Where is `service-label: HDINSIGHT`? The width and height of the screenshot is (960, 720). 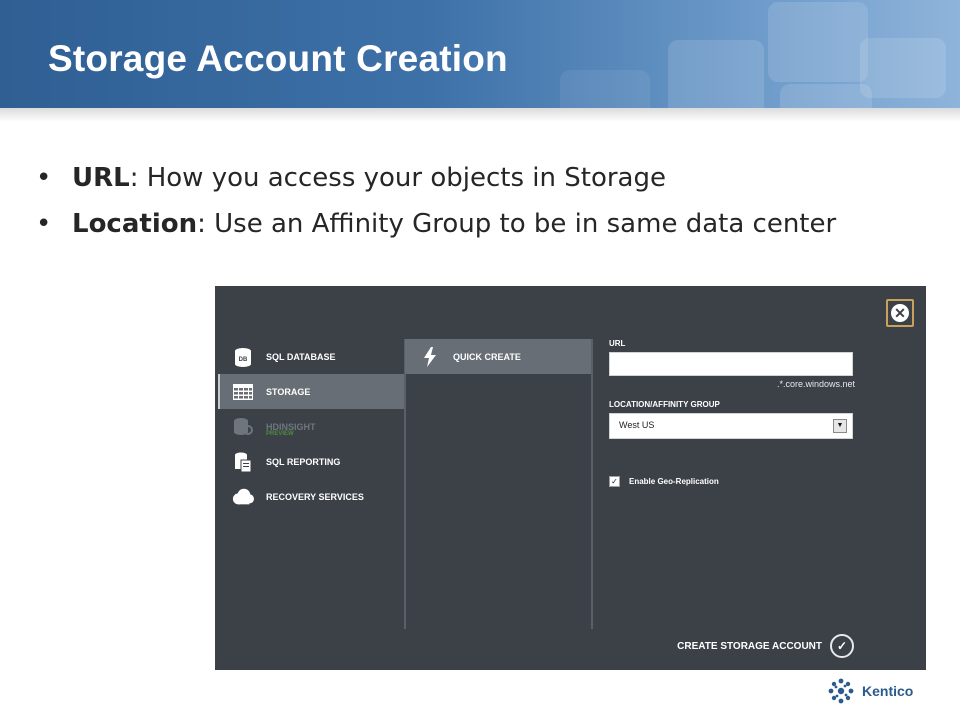
service-label: HDINSIGHT is located at coordinates (291, 426).